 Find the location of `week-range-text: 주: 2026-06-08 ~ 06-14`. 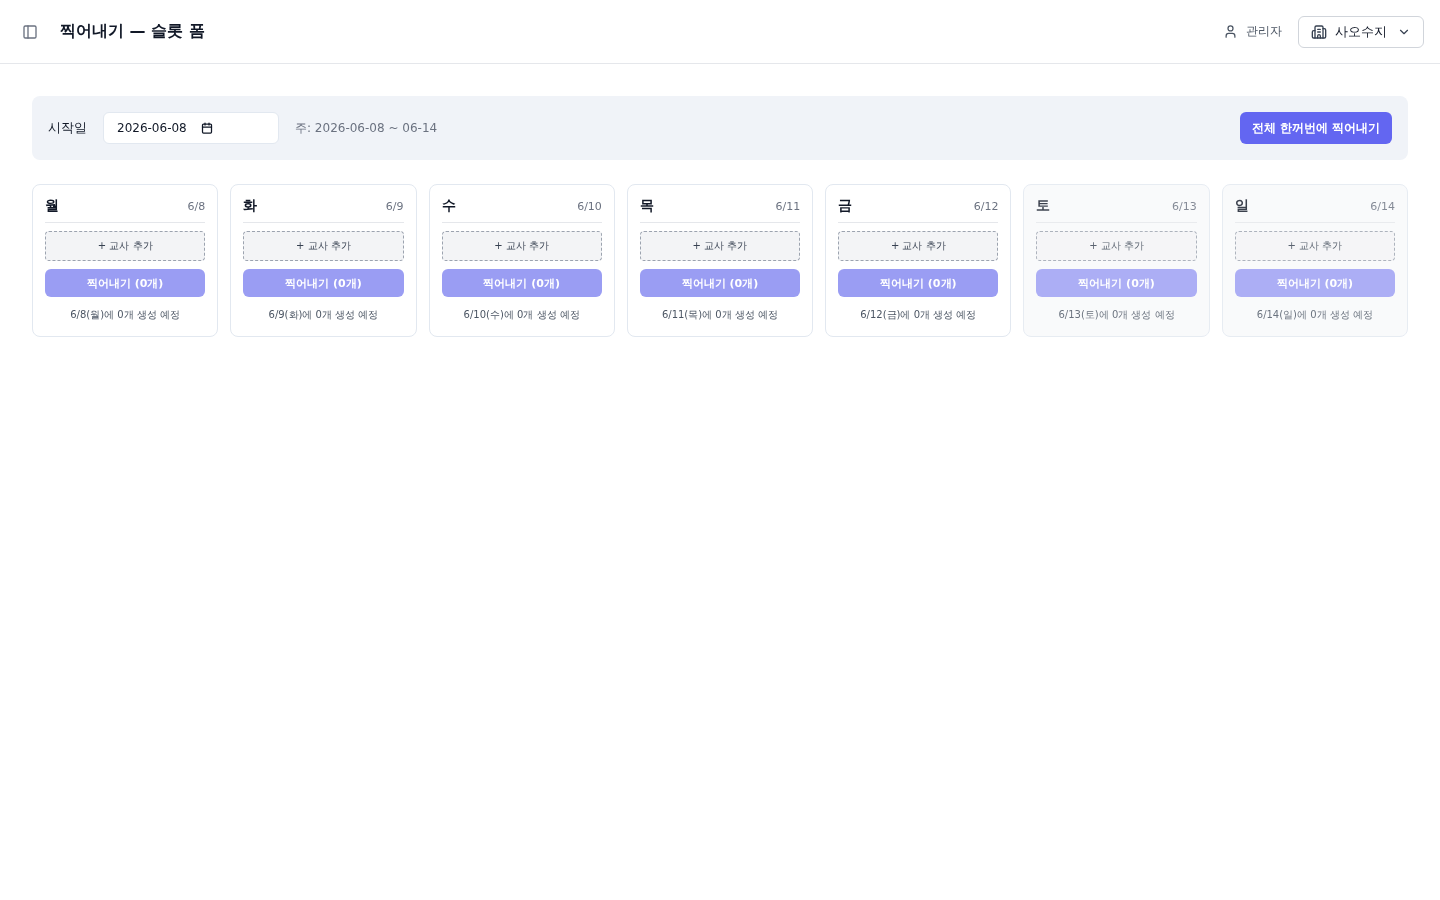

week-range-text: 주: 2026-06-08 ~ 06-14 is located at coordinates (366, 128).